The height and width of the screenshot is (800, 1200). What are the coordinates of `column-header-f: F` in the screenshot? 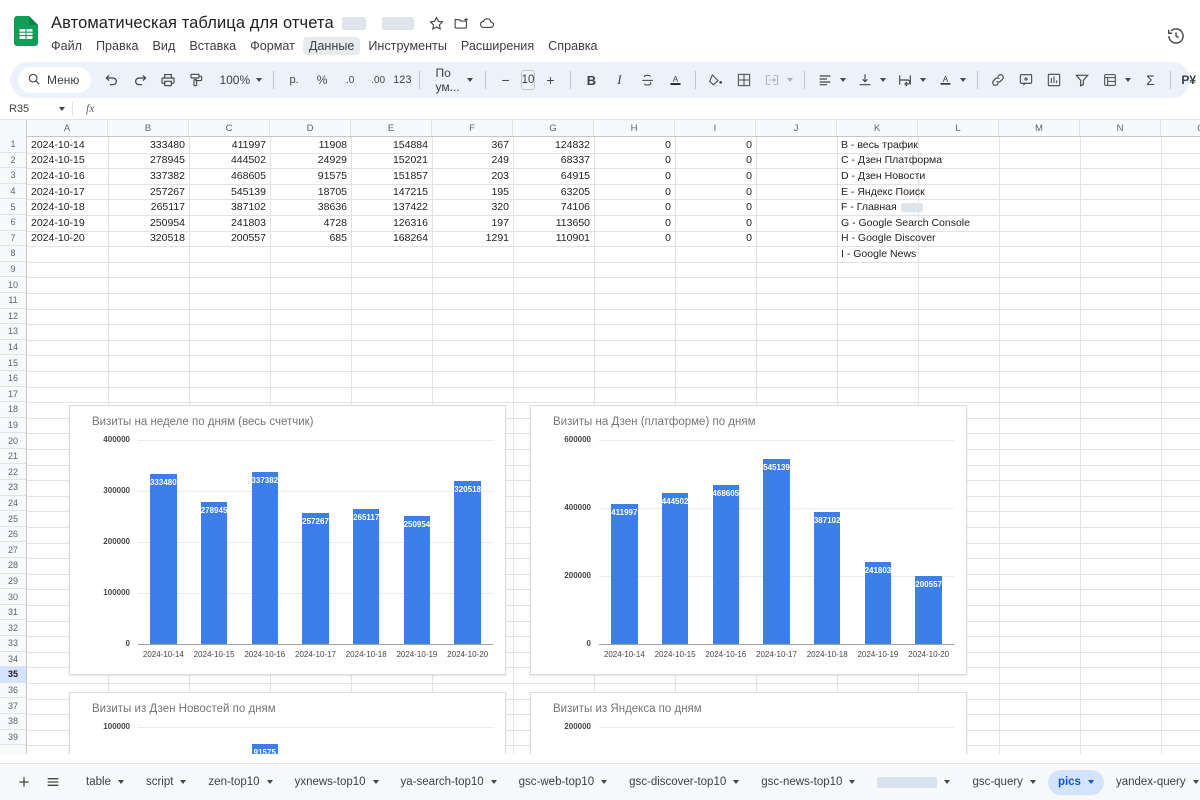 It's located at (472, 128).